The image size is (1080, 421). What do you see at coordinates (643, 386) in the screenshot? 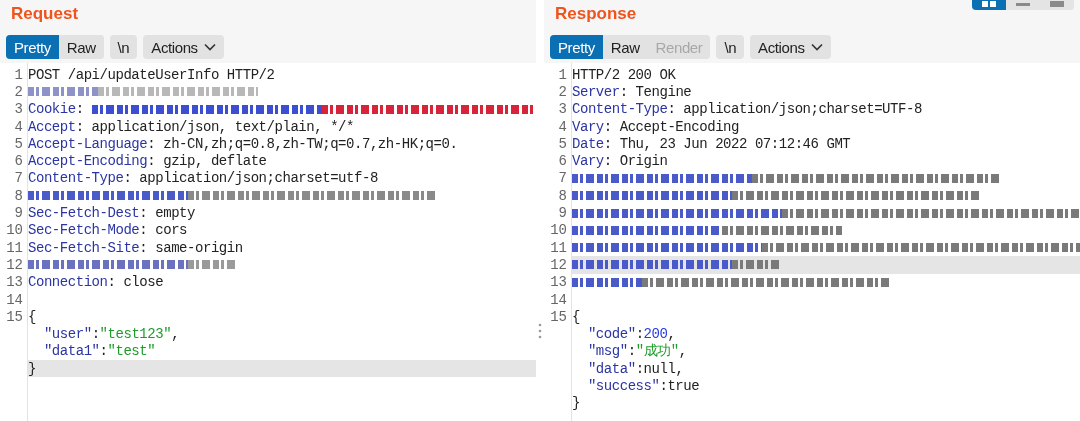
I see `code-text: "success":true` at bounding box center [643, 386].